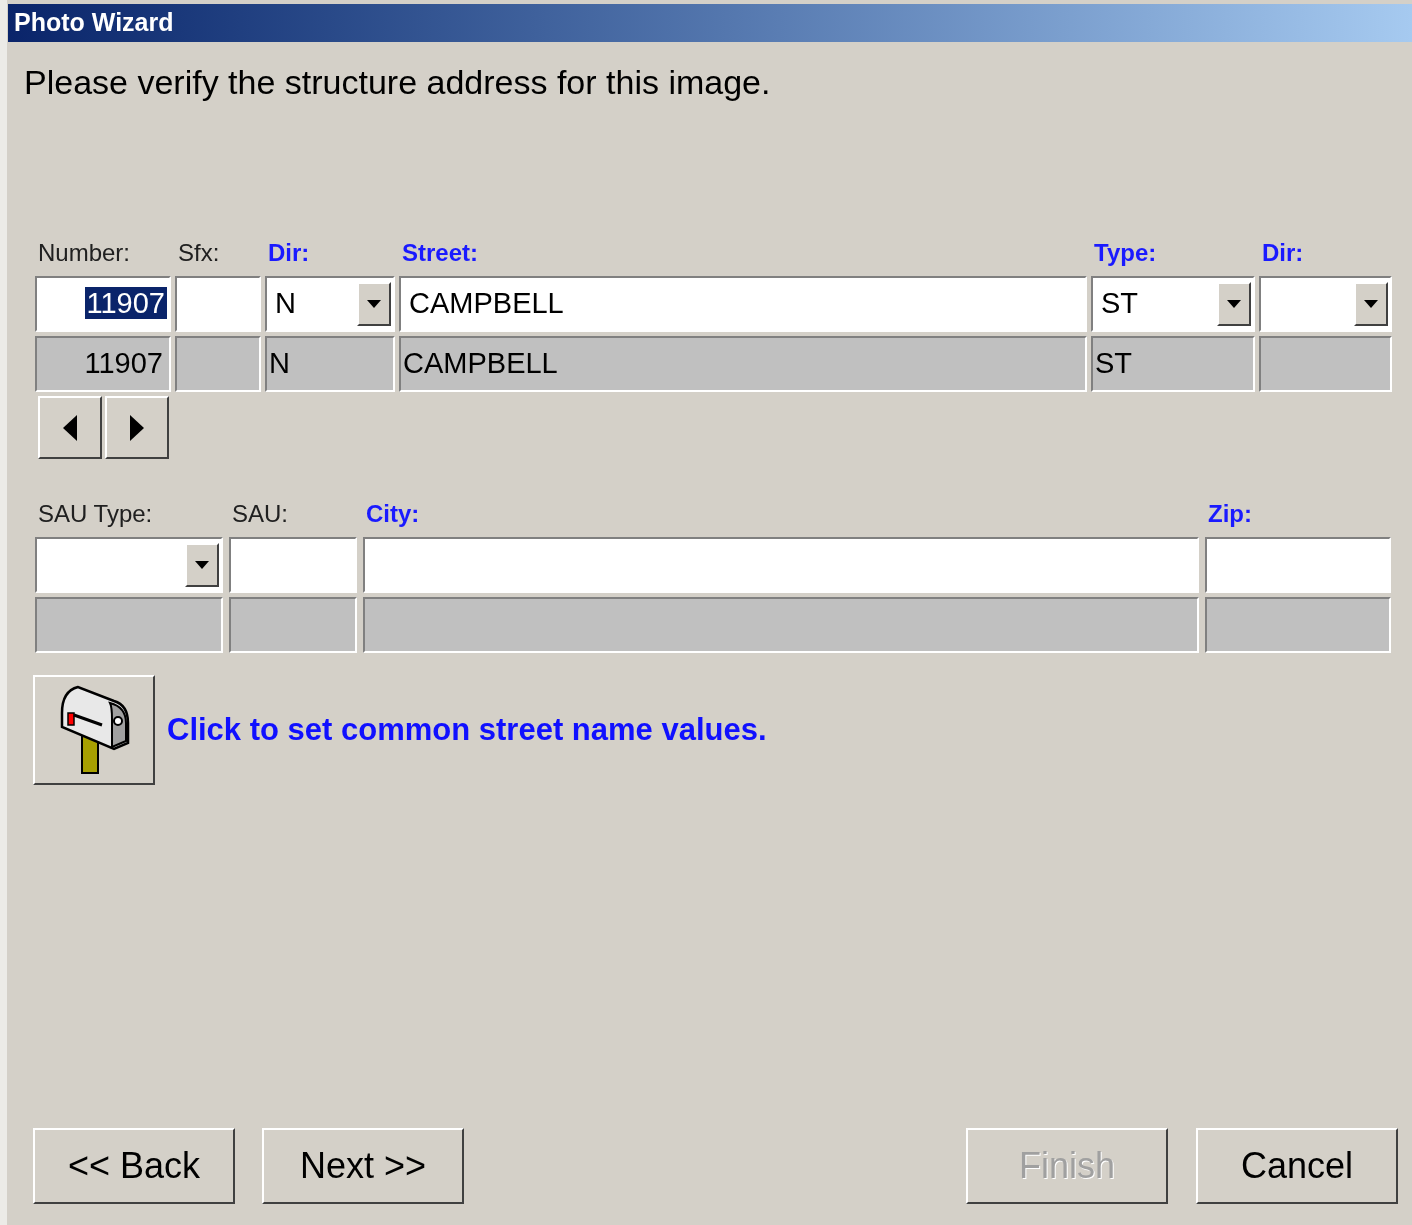 The image size is (1412, 1225). I want to click on input-field: CAMPBELL, so click(743, 304).